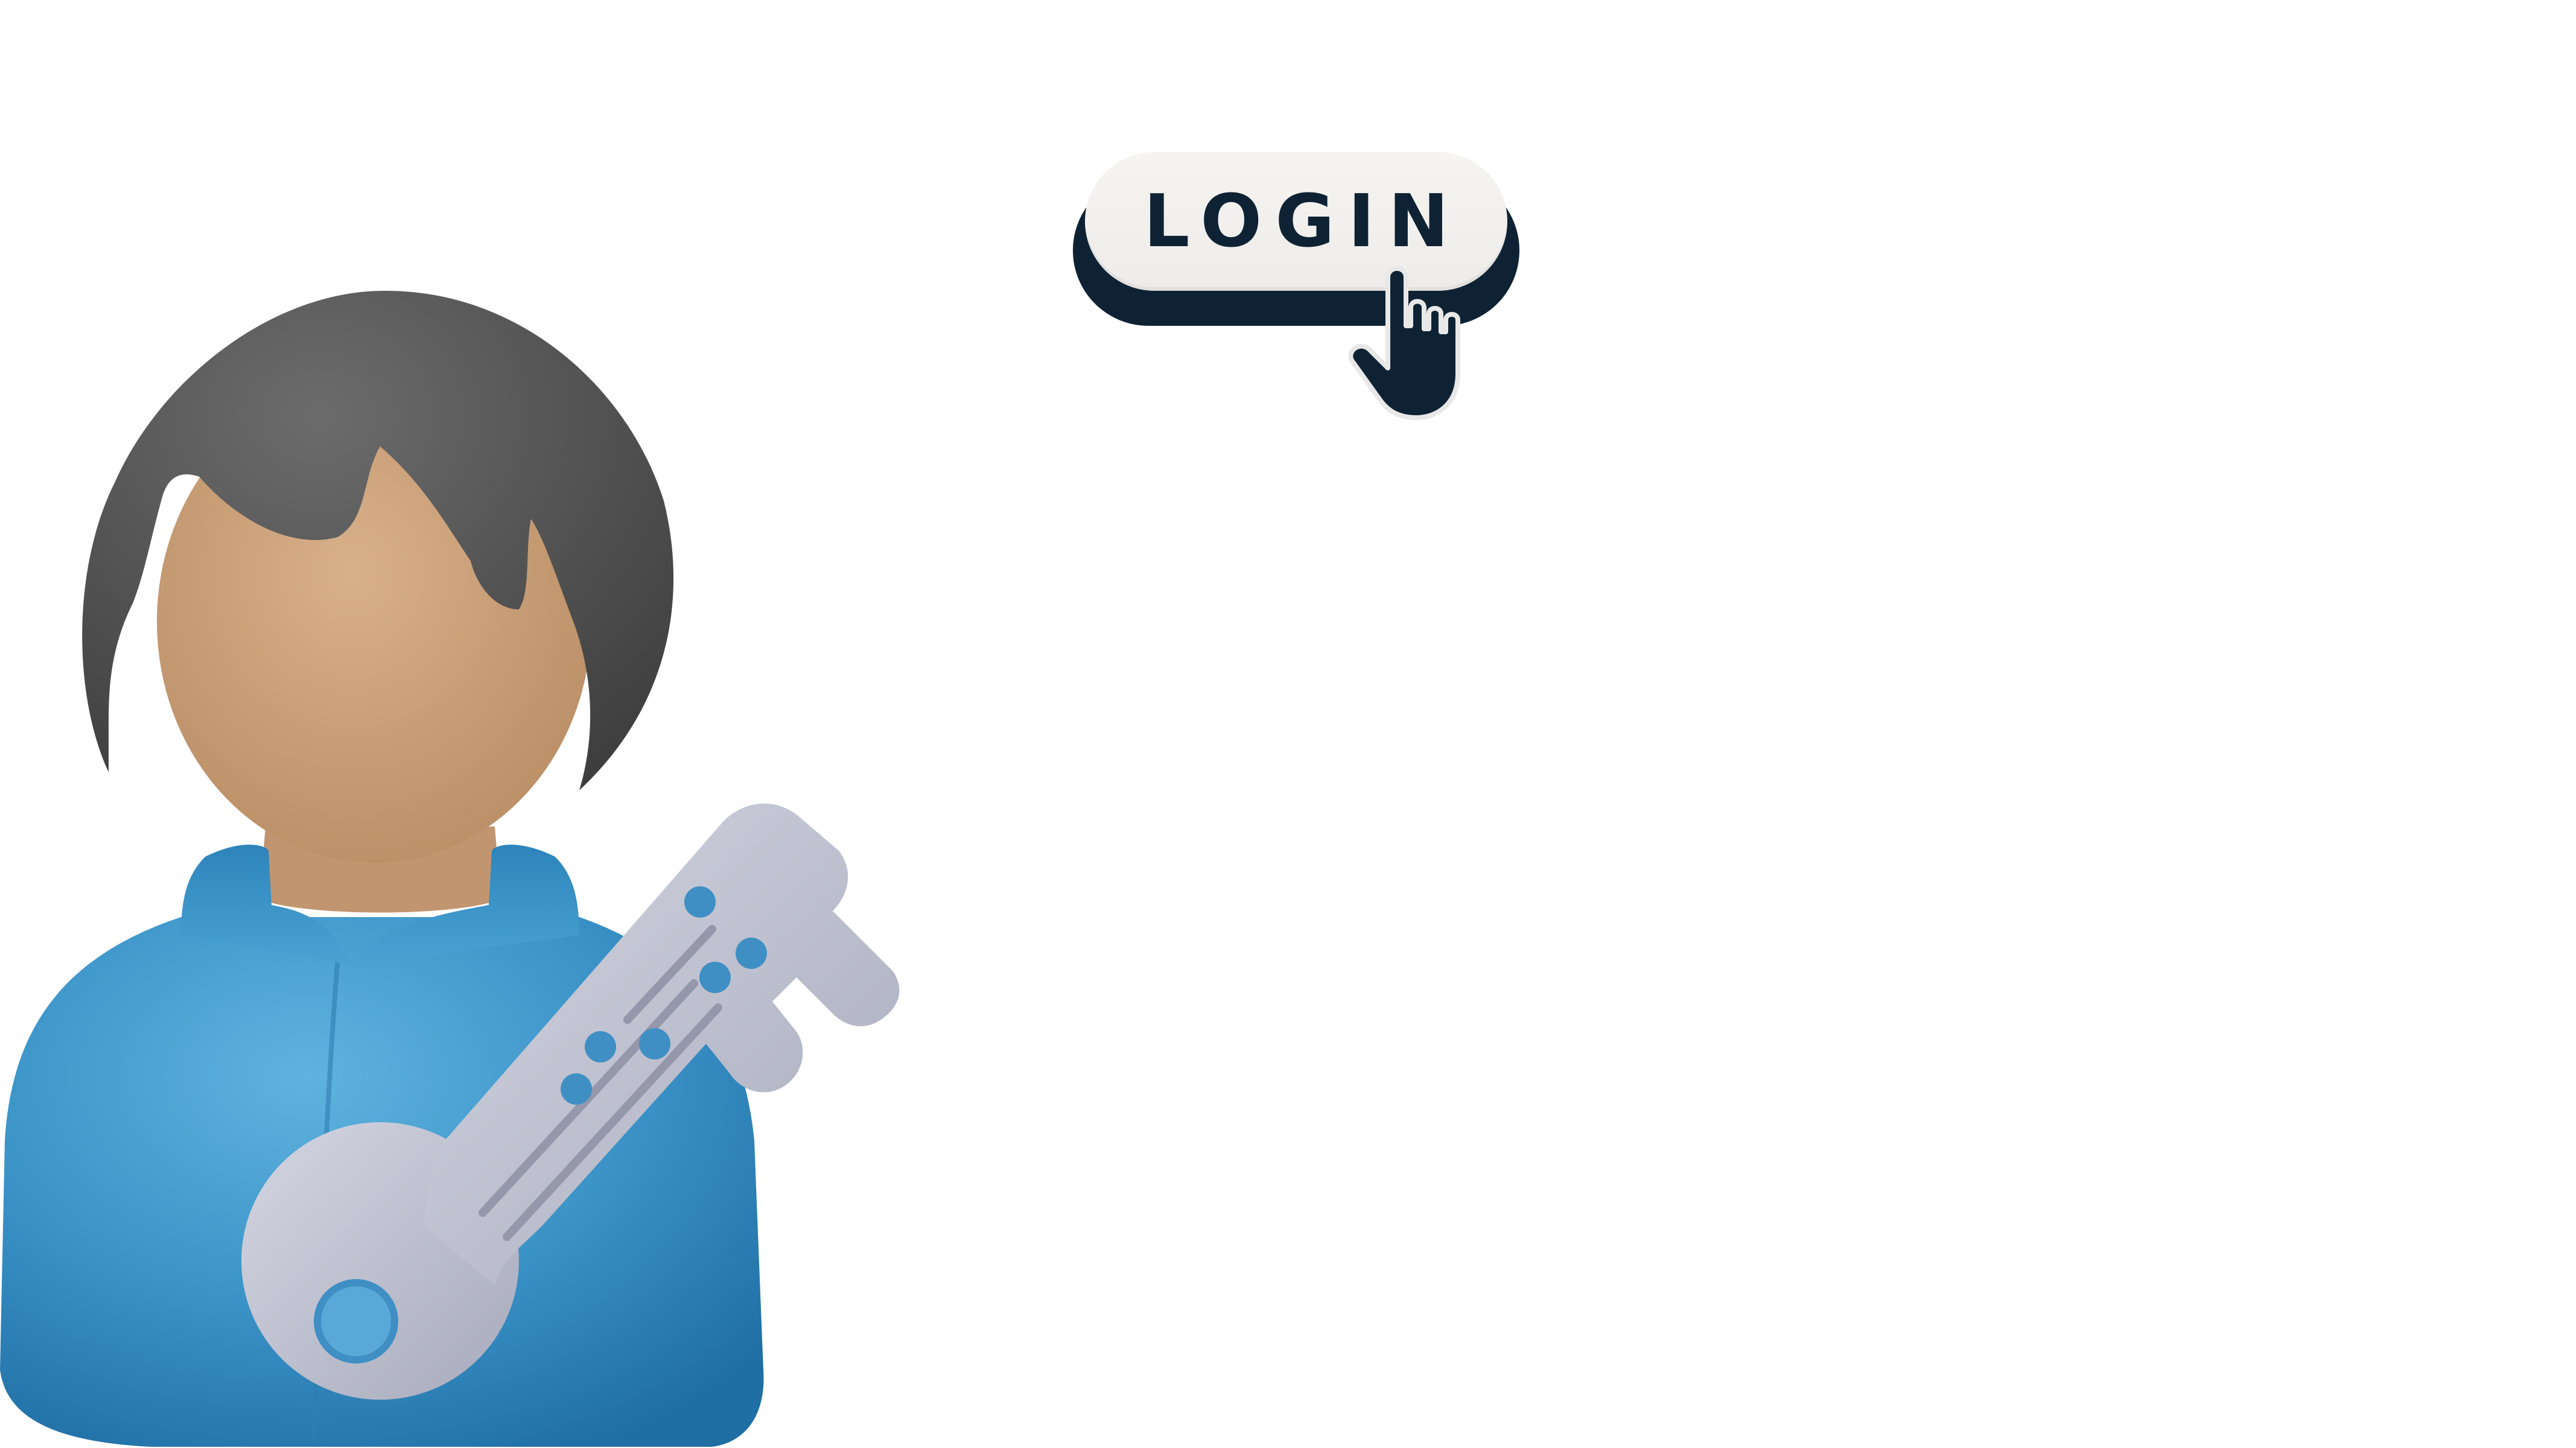  Describe the element at coordinates (1303, 221) in the screenshot. I see `login-button-label: LOGIN` at that location.